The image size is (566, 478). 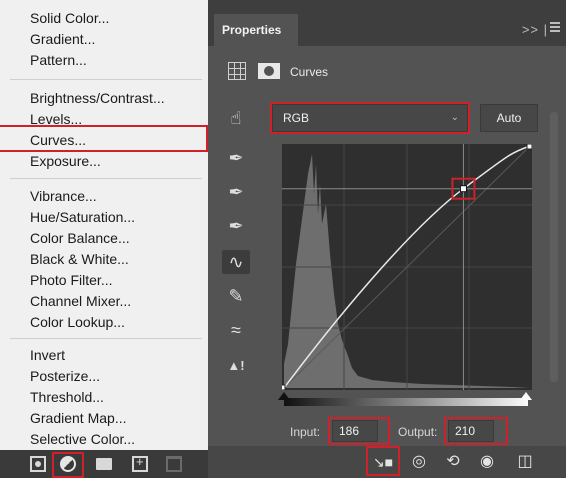 I want to click on clipping-warning-icon: ▲!, so click(x=236, y=366).